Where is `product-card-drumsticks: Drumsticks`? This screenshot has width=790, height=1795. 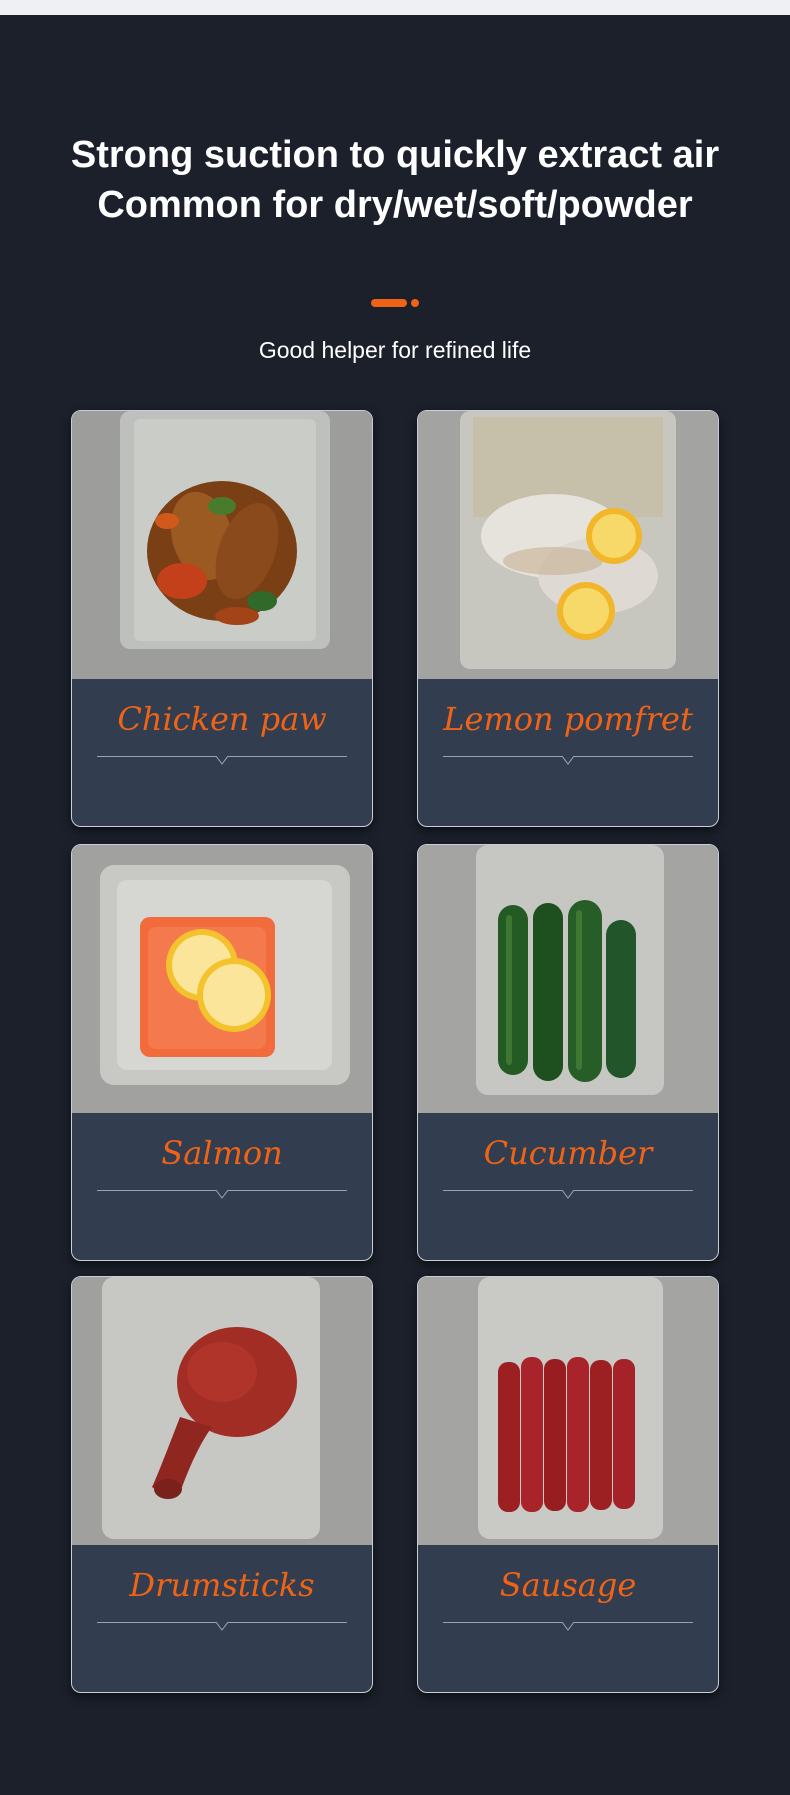
product-card-drumsticks: Drumsticks is located at coordinates (222, 1484).